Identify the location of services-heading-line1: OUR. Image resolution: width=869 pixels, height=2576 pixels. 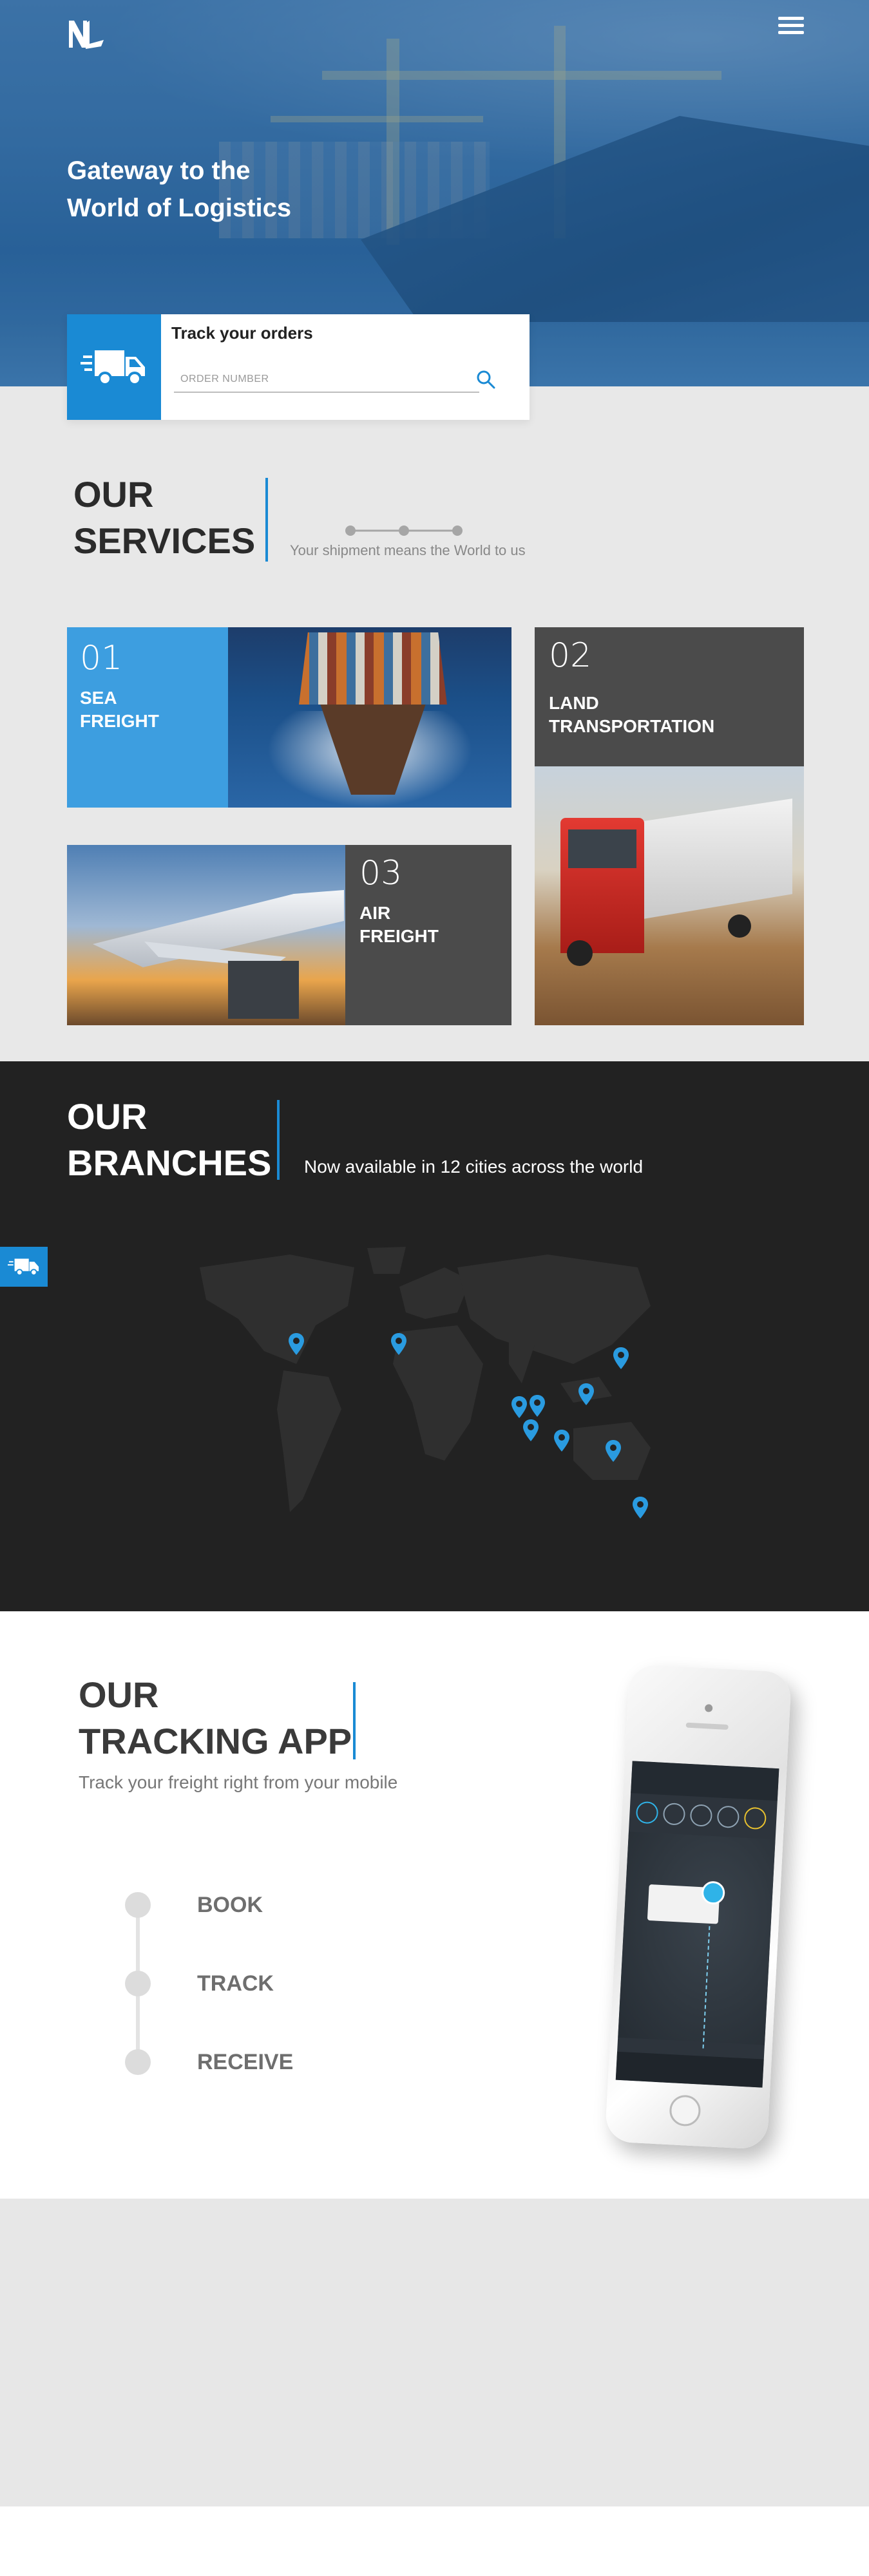
(114, 495).